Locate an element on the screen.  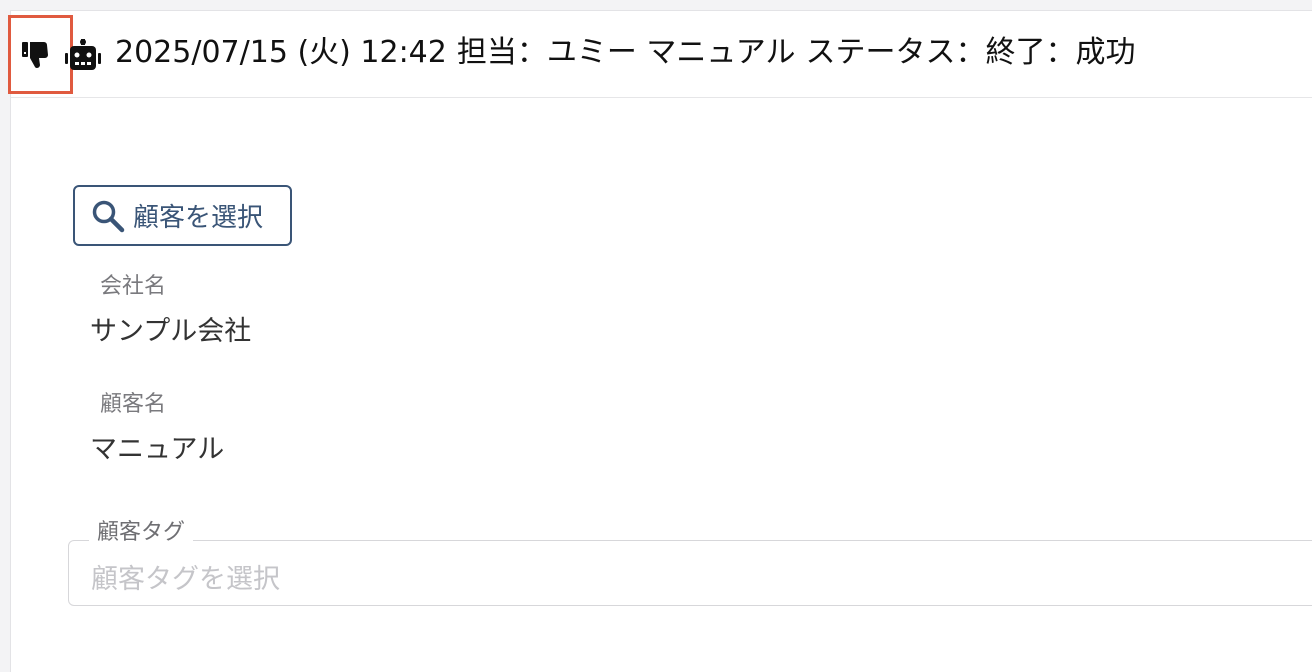
select-customer-button: 顧客を選択 is located at coordinates (182, 215).